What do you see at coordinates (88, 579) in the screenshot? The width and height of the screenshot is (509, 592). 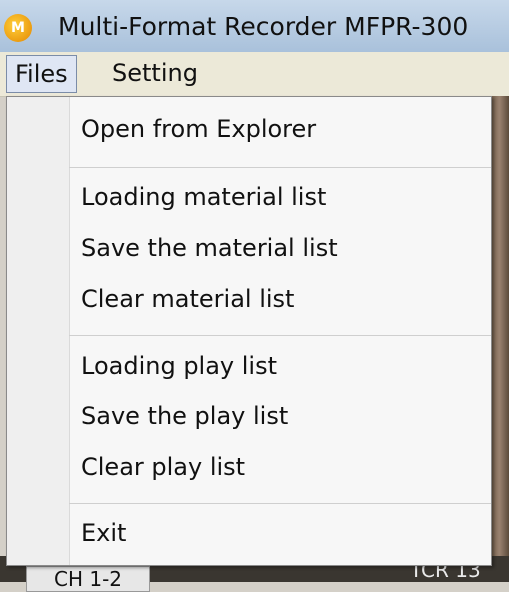 I see `channel-label: CH 1-2` at bounding box center [88, 579].